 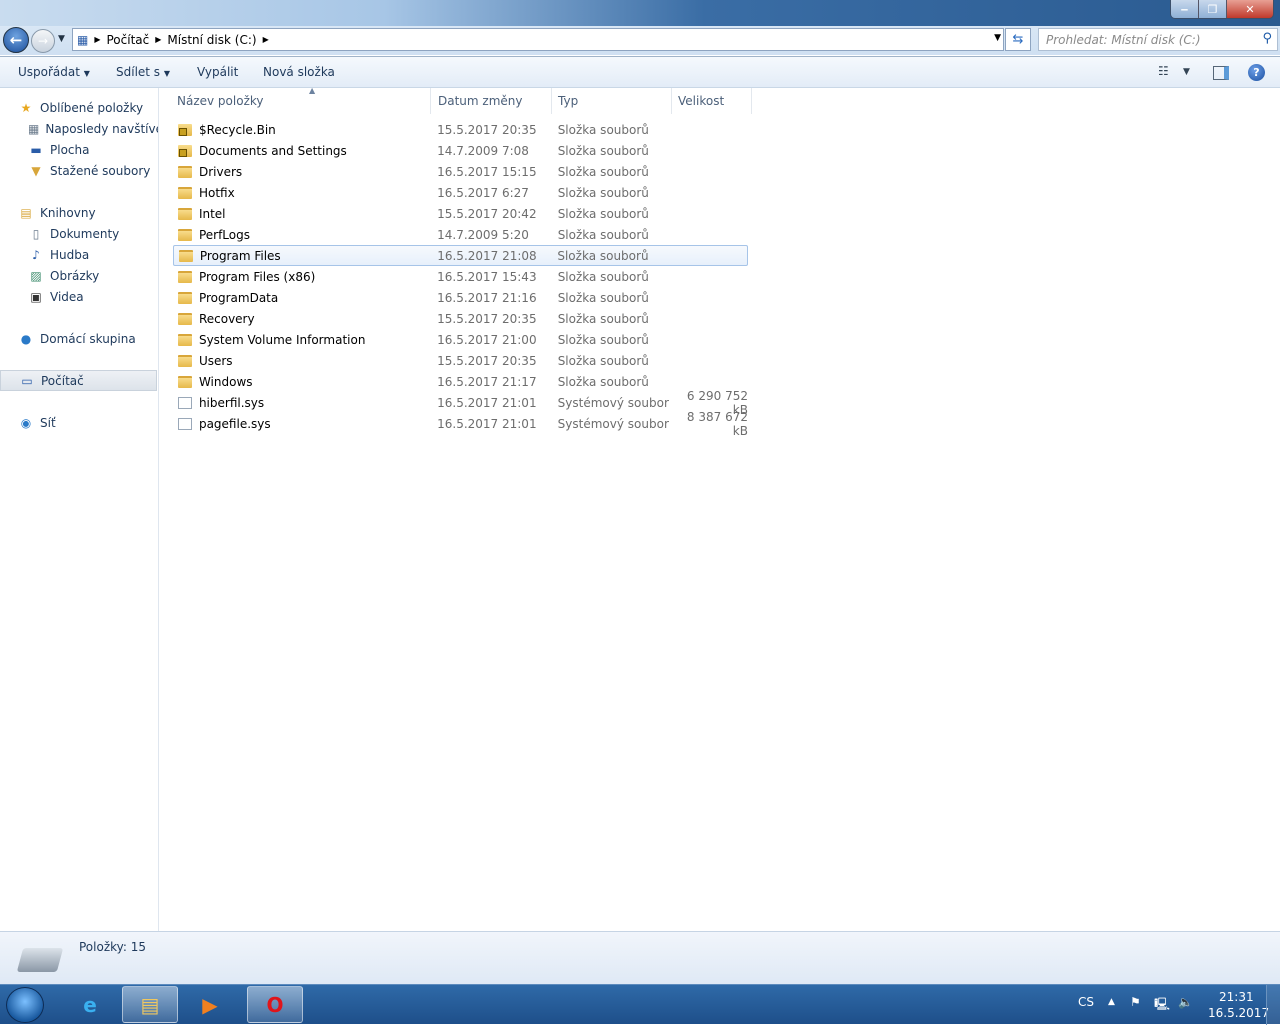 I want to click on sidebar-item: ◉ Síť, so click(x=78, y=422).